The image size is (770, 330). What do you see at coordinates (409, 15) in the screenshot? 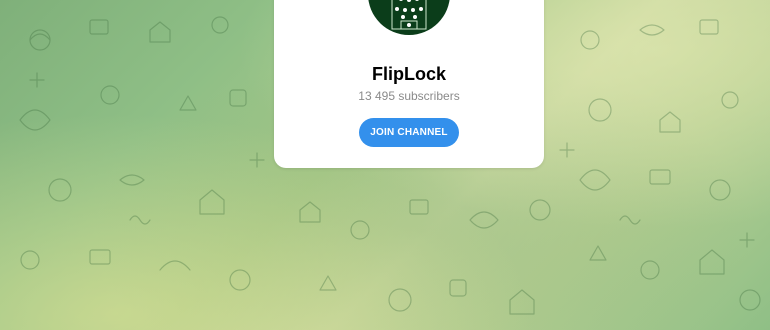
I see `football-pitch-lineup-icon` at bounding box center [409, 15].